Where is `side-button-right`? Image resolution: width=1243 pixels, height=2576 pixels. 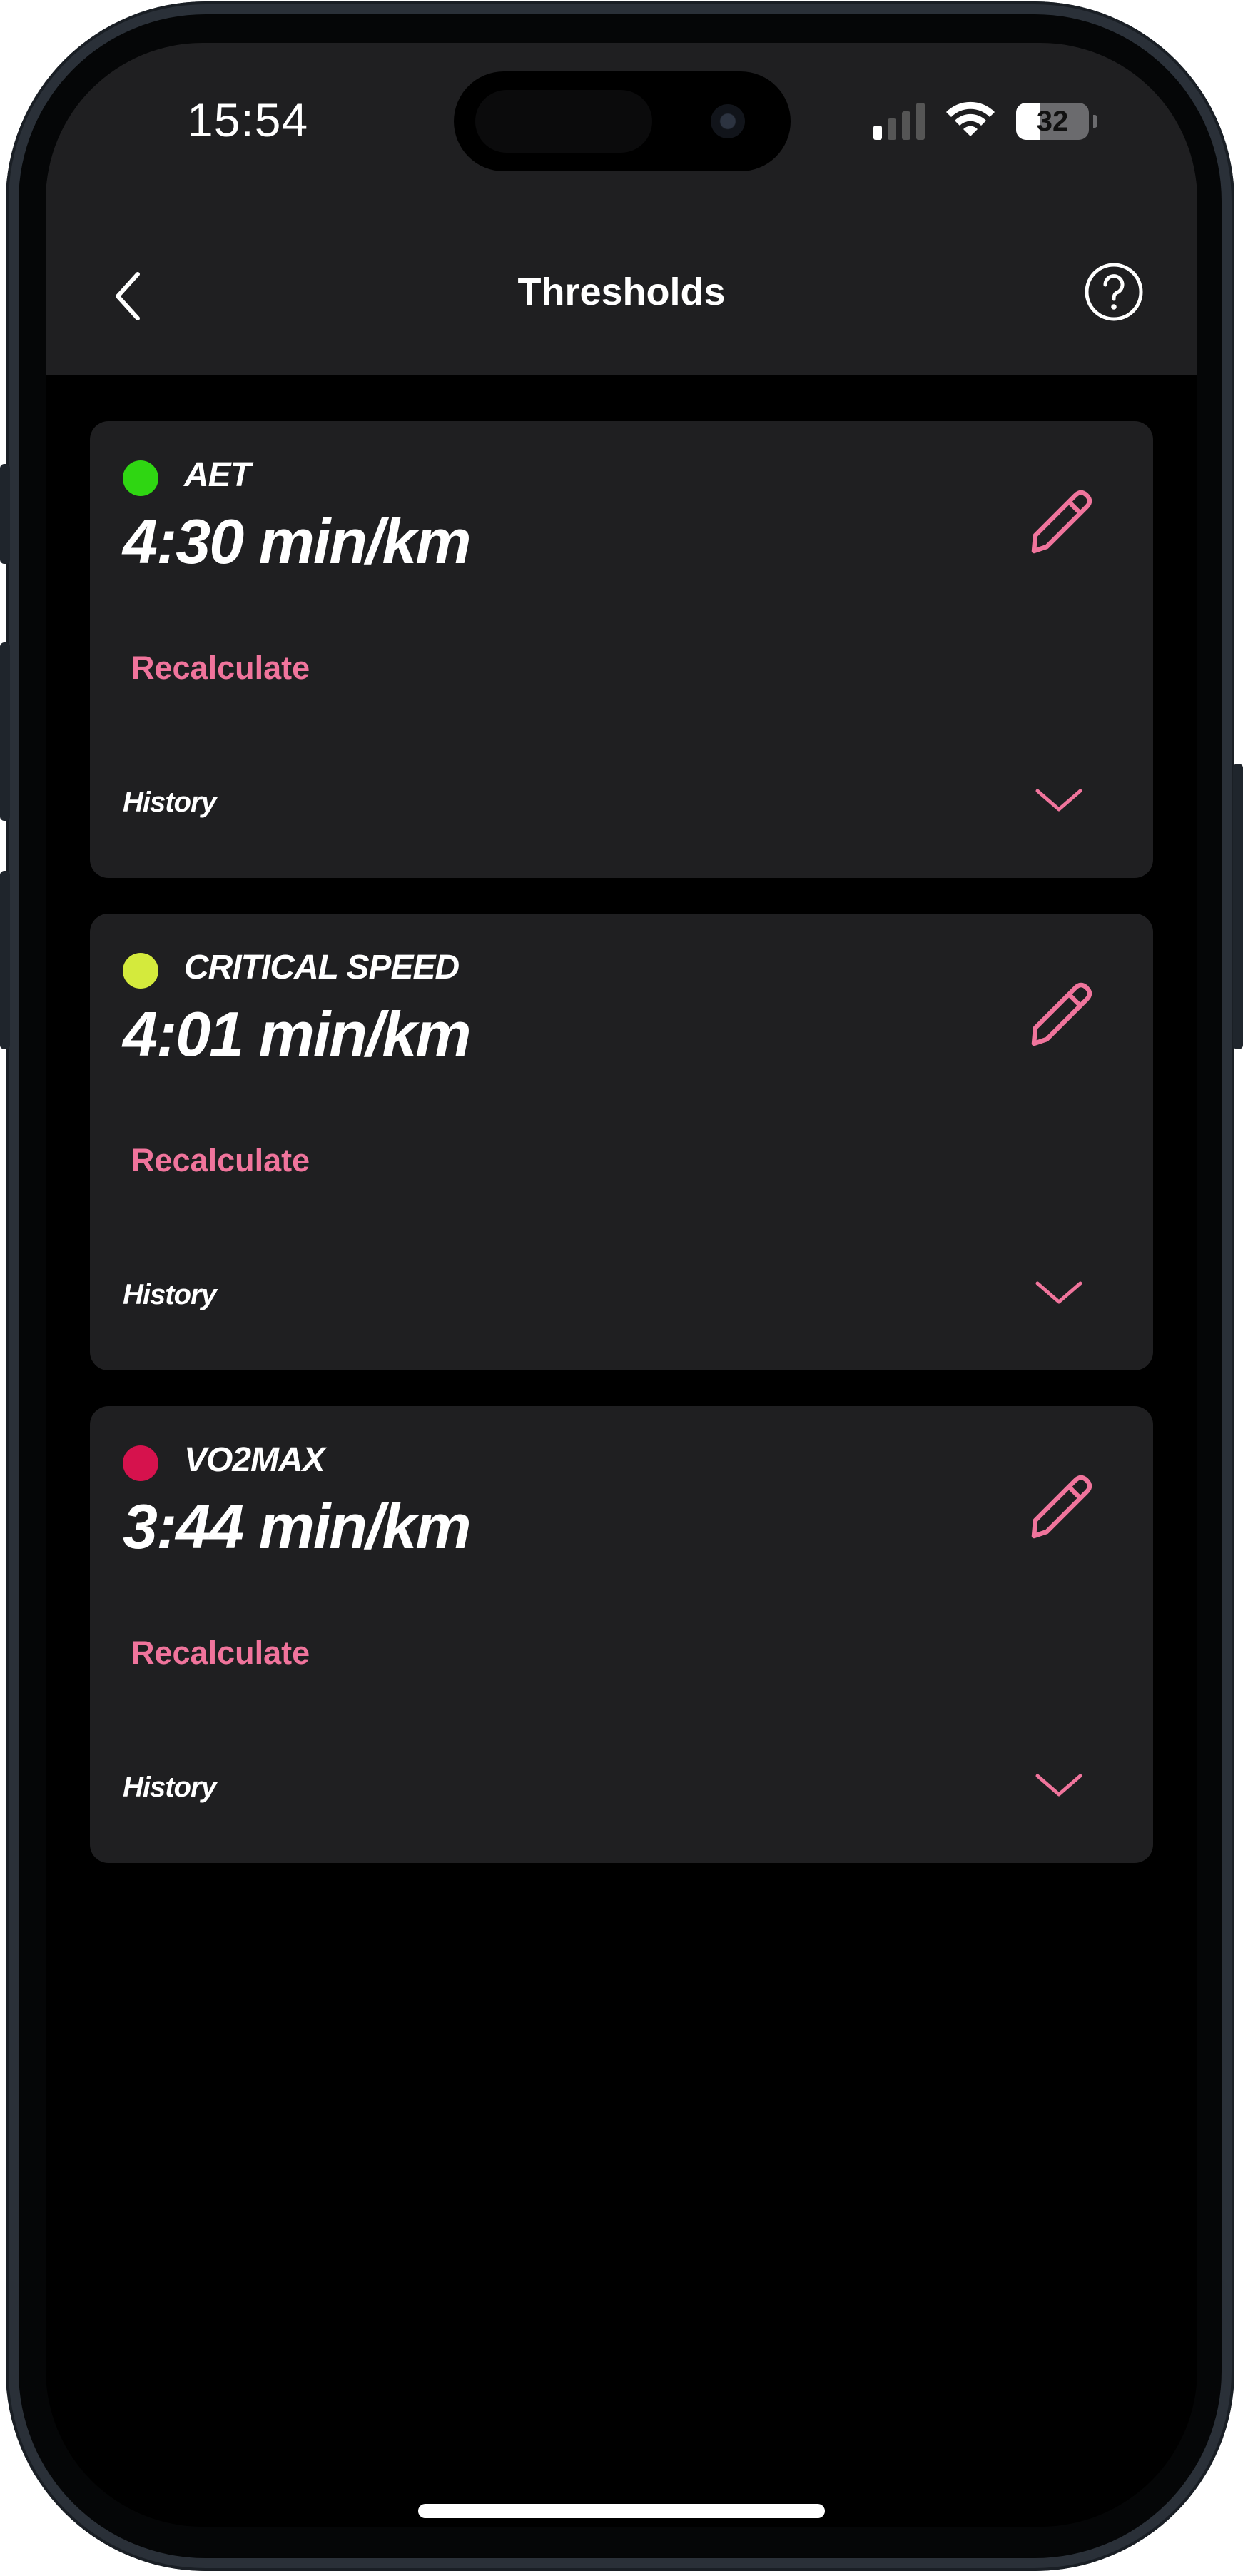 side-button-right is located at coordinates (1238, 906).